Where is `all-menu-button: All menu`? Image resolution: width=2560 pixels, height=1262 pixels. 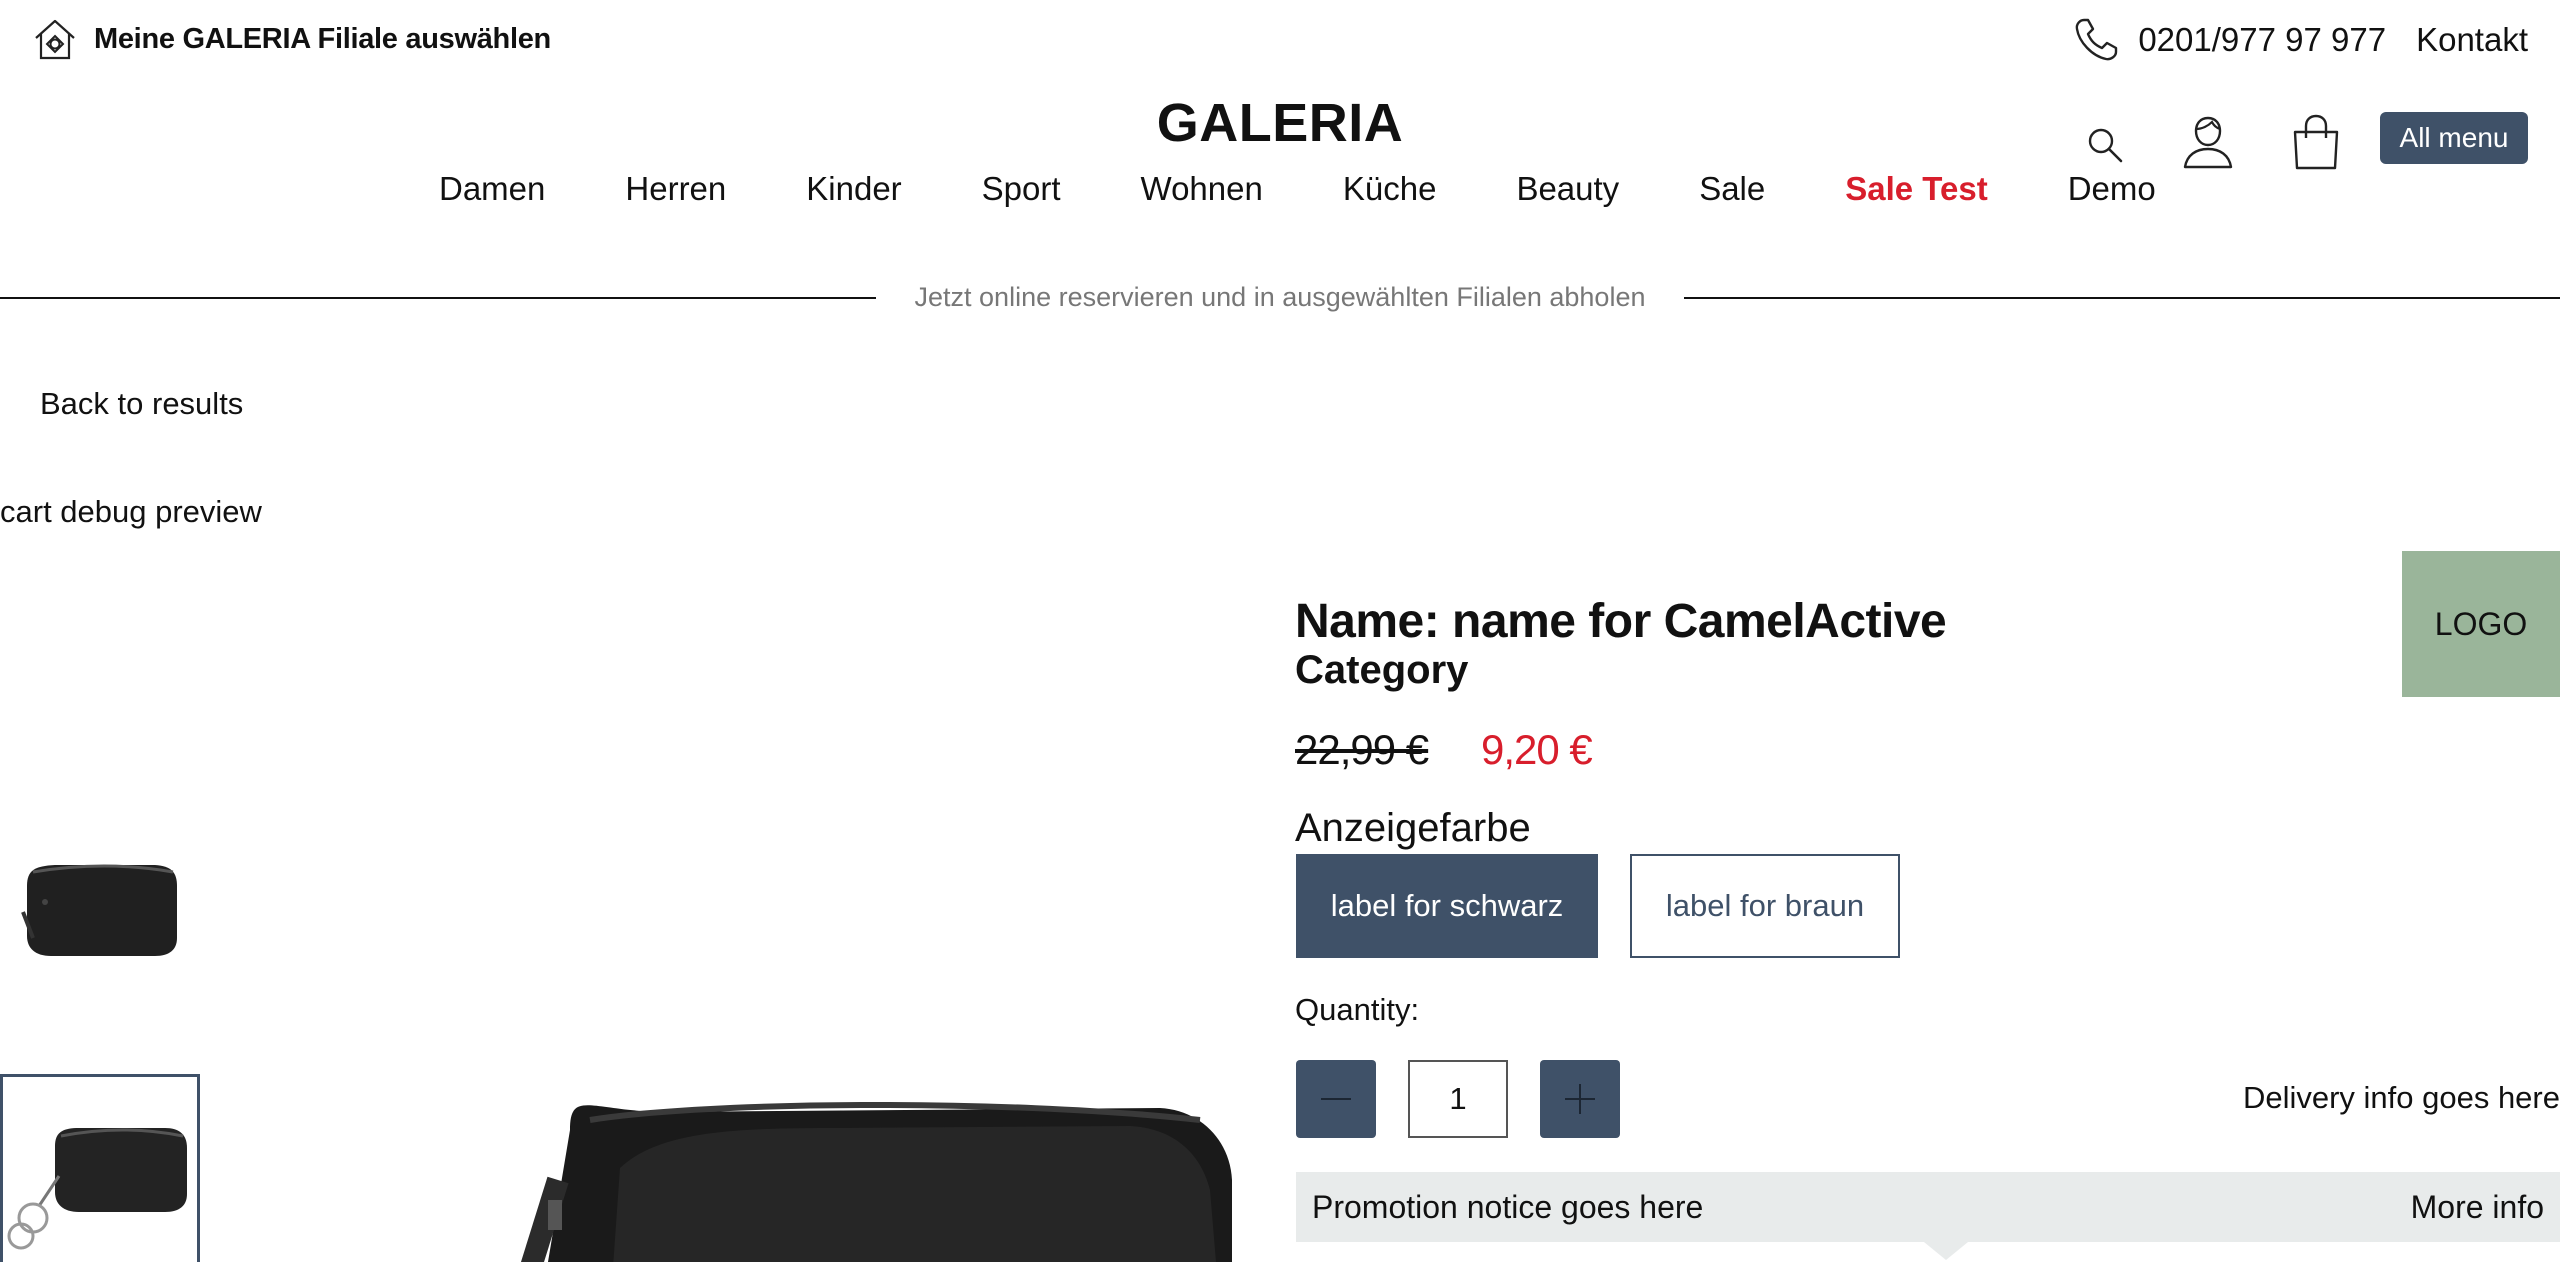
all-menu-button: All menu is located at coordinates (2454, 138).